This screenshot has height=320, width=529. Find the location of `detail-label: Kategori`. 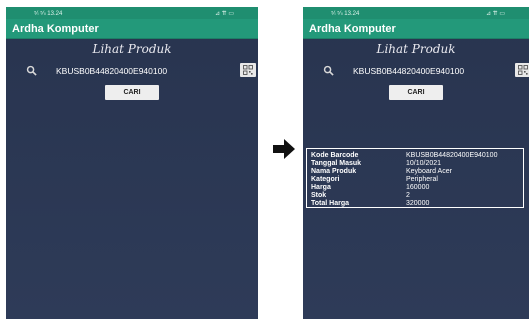

detail-label: Kategori is located at coordinates (325, 179).